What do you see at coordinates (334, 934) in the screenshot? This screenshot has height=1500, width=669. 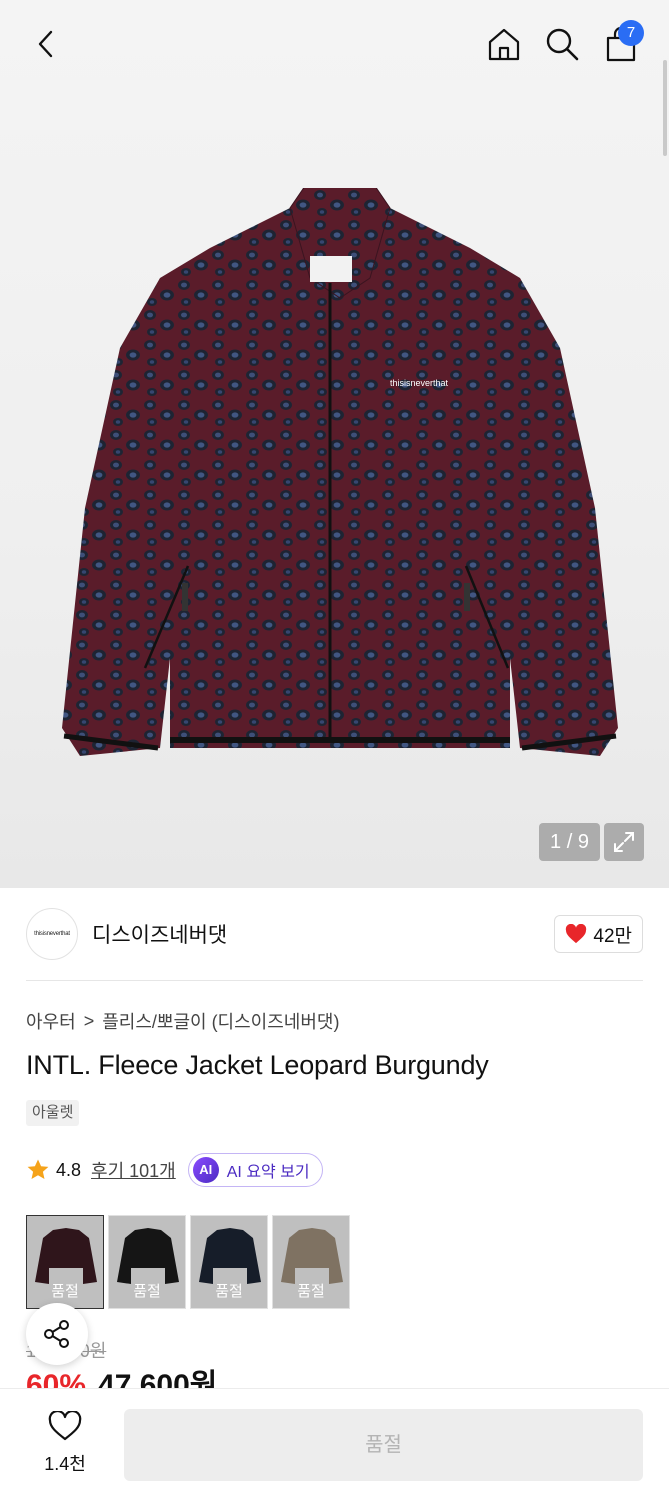 I see `brand-row: thisisneverthat 디스이즈네버댓 42만` at bounding box center [334, 934].